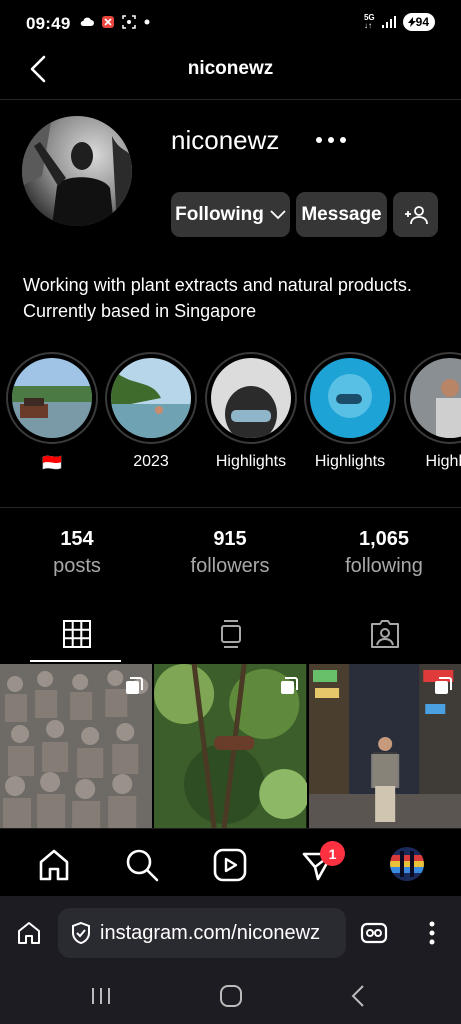 The width and height of the screenshot is (461, 1024). What do you see at coordinates (101, 996) in the screenshot?
I see `recent-apps-icon` at bounding box center [101, 996].